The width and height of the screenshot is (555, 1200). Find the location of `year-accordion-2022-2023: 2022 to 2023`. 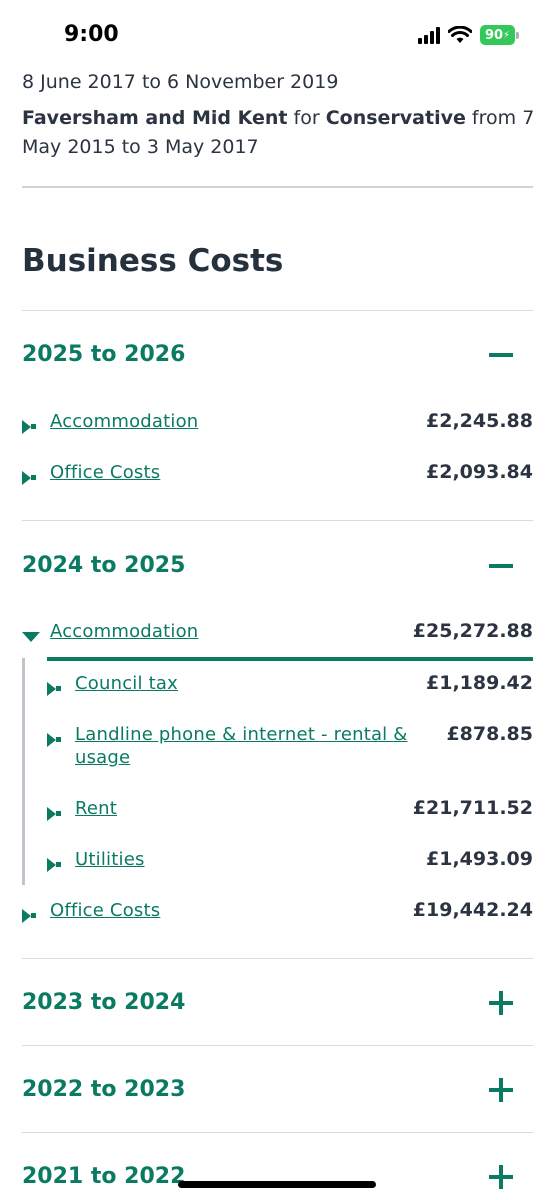

year-accordion-2022-2023: 2022 to 2023 is located at coordinates (277, 1091).